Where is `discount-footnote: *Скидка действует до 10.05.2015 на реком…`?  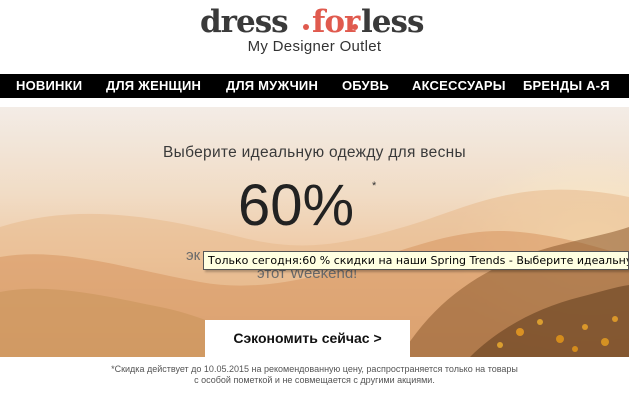
discount-footnote: *Скидка действует до 10.05.2015 на реком… is located at coordinates (314, 375).